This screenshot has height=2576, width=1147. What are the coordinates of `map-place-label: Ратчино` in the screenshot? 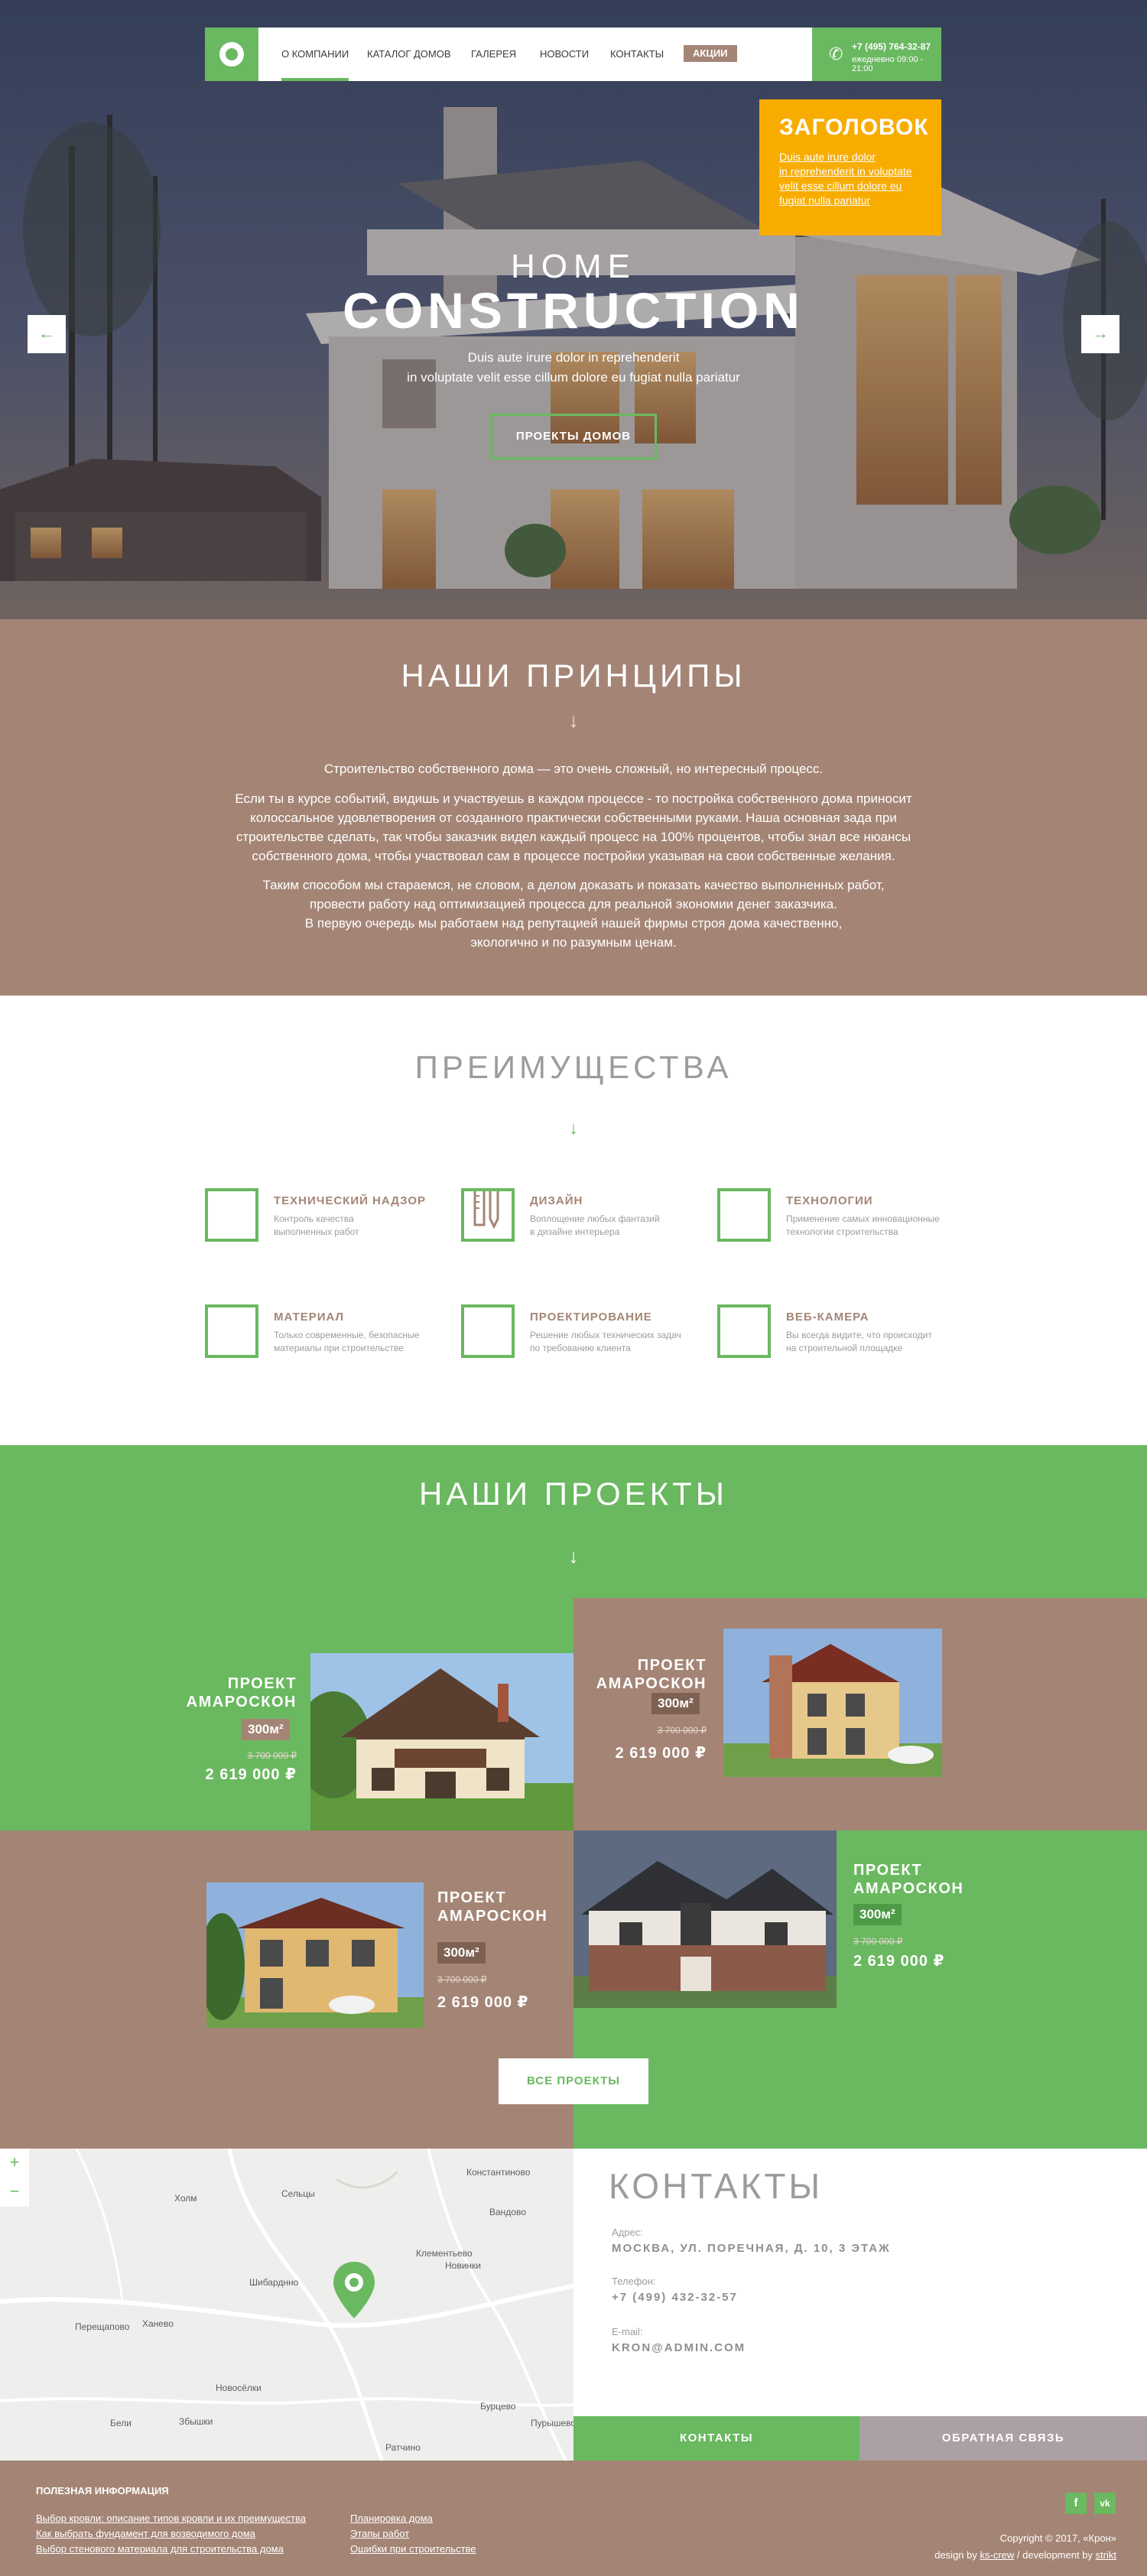 It's located at (403, 2448).